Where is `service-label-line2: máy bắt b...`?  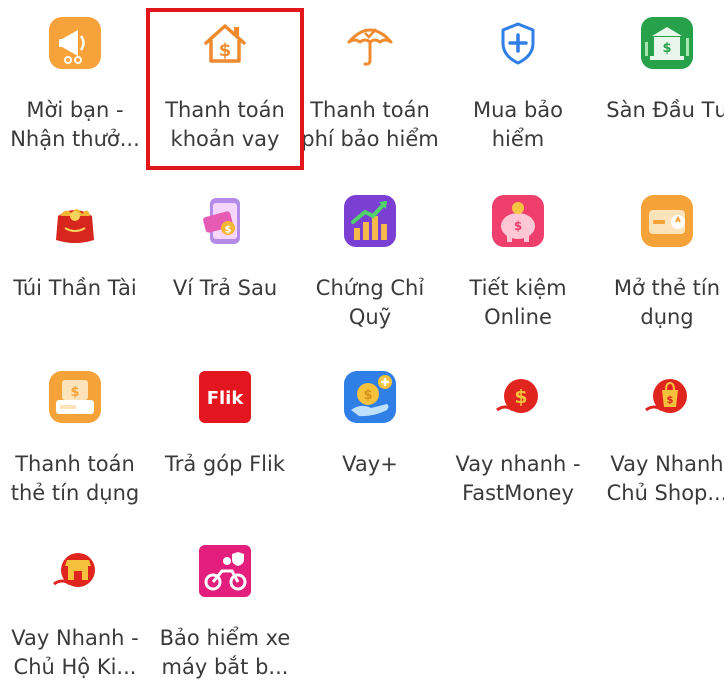 service-label-line2: máy bắt b... is located at coordinates (225, 667).